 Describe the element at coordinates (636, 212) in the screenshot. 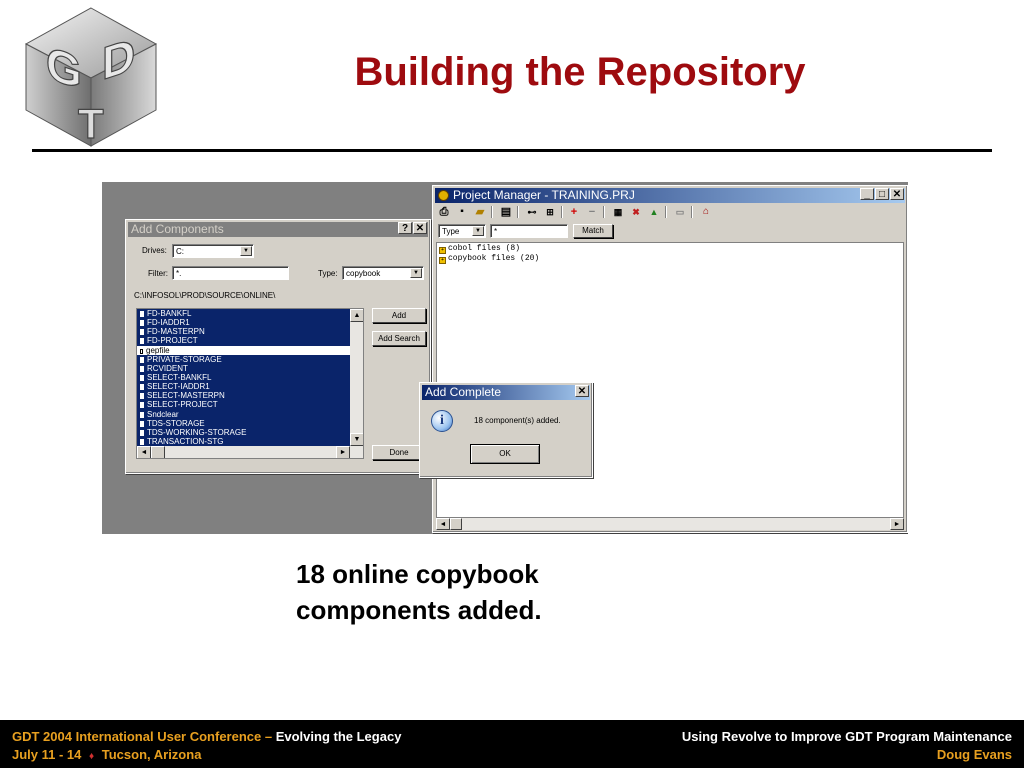

I see `tools-icon: ✖` at that location.